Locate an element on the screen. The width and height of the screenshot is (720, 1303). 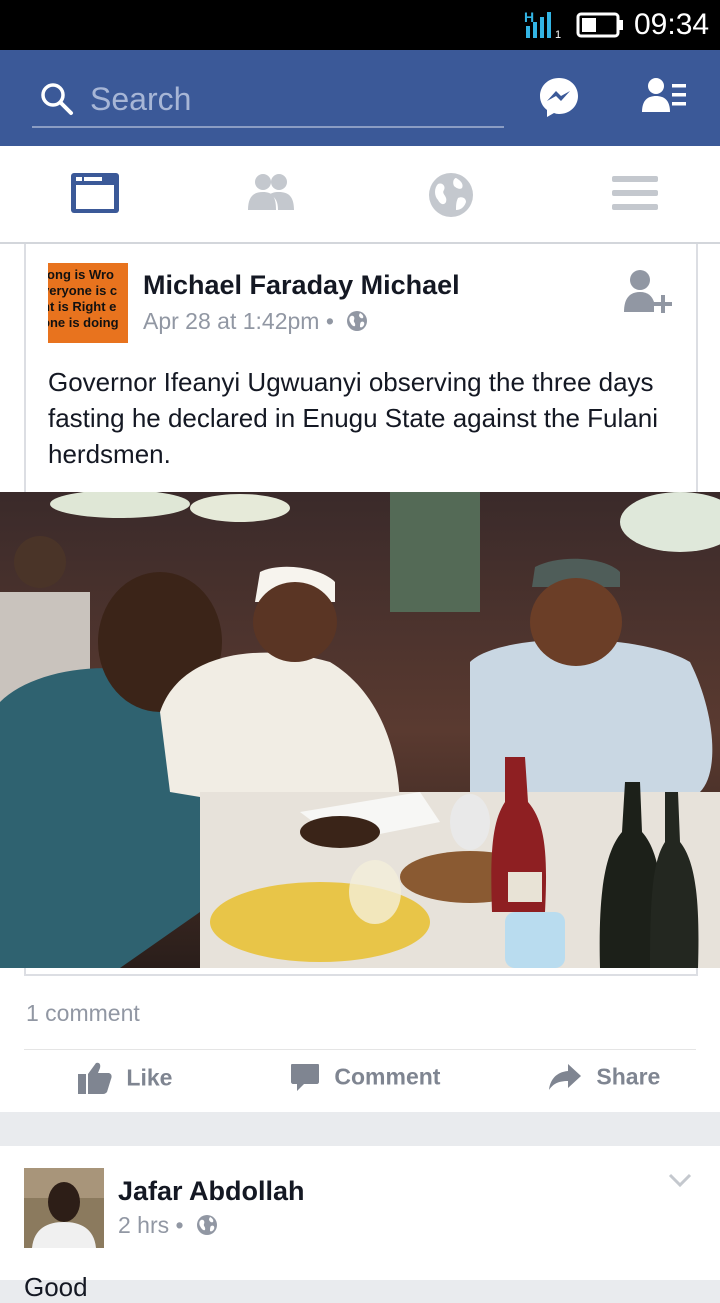
share-button: Share is located at coordinates (604, 1082).